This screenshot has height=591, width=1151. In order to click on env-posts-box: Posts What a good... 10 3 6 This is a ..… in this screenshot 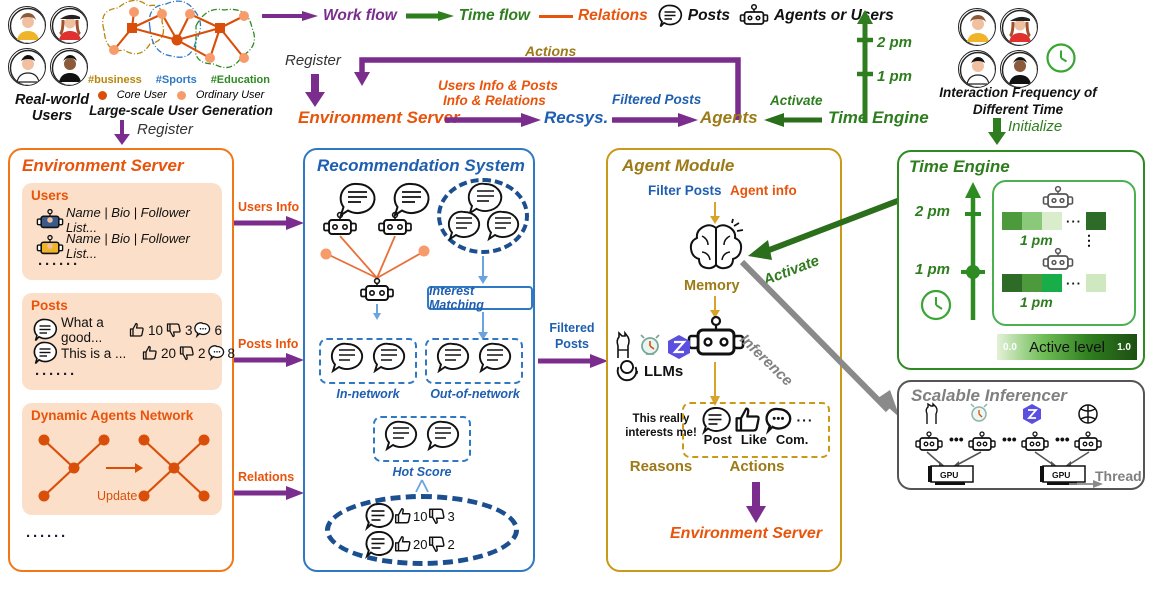, I will do `click(128, 341)`.